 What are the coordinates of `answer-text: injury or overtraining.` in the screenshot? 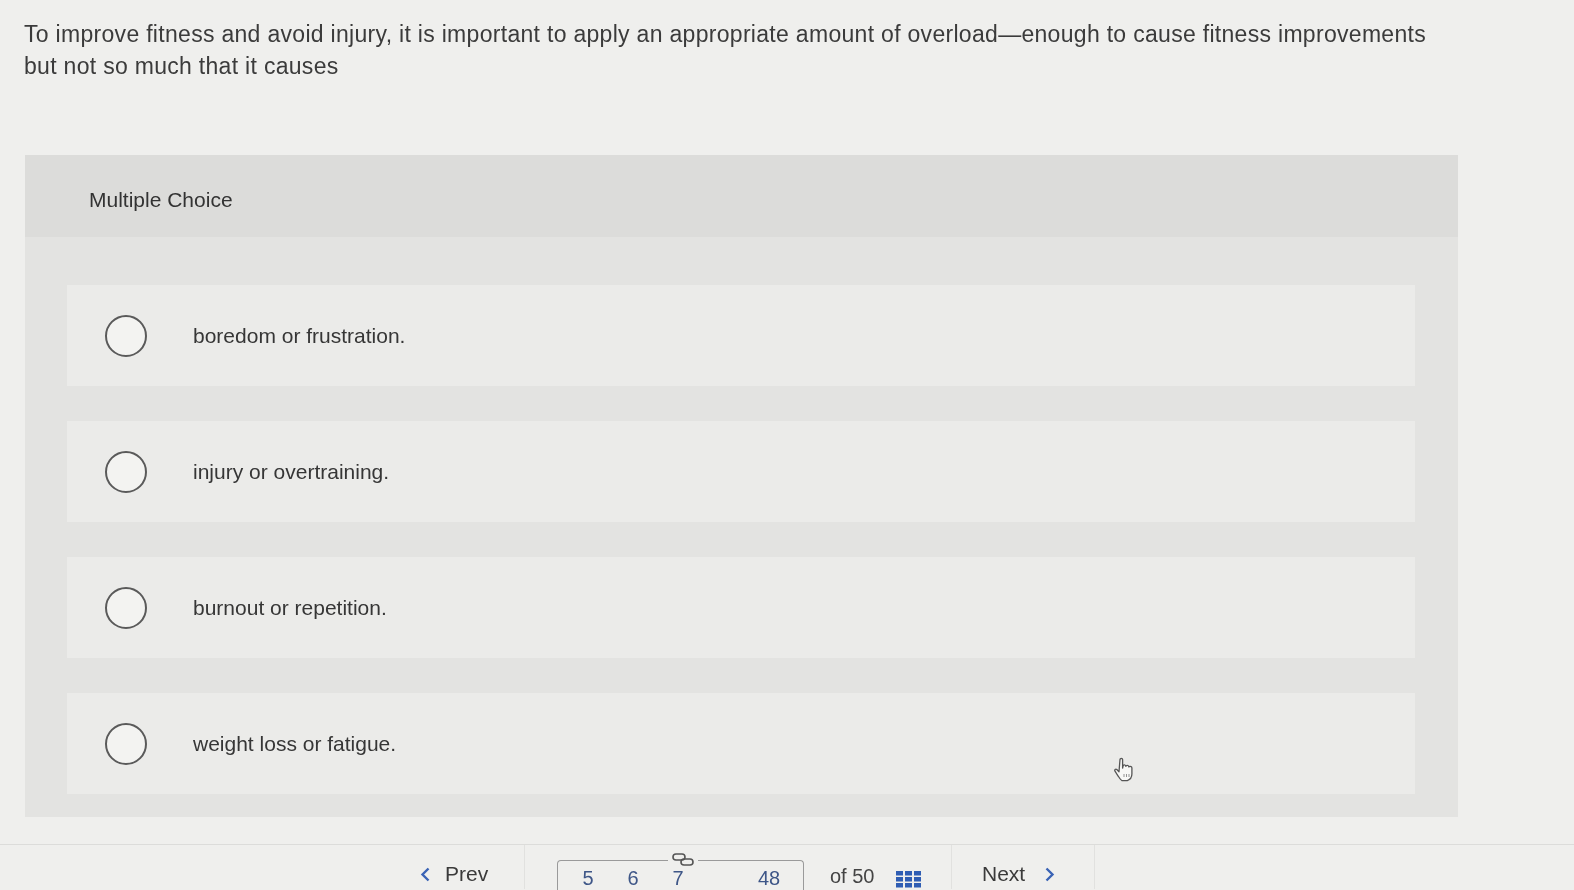 It's located at (291, 471).